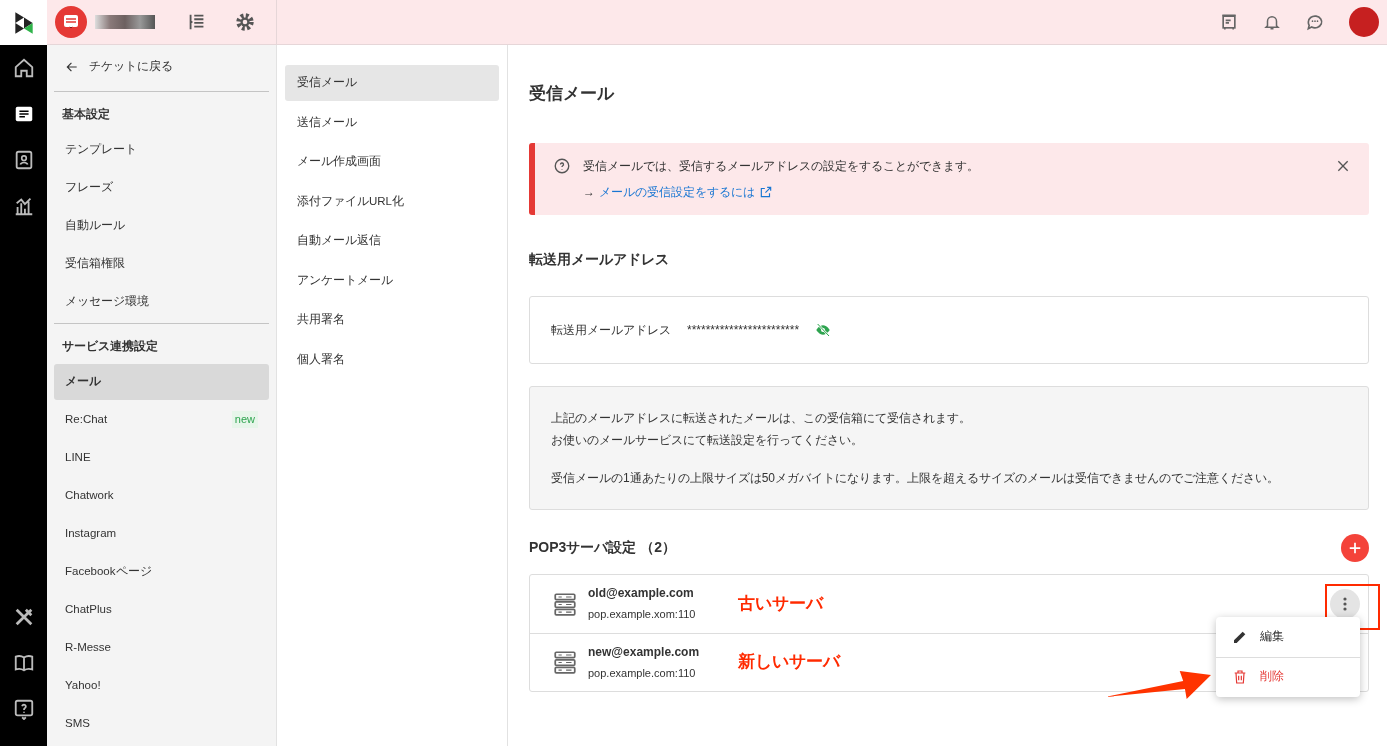 The image size is (1387, 746). I want to click on blurred-name, so click(125, 22).